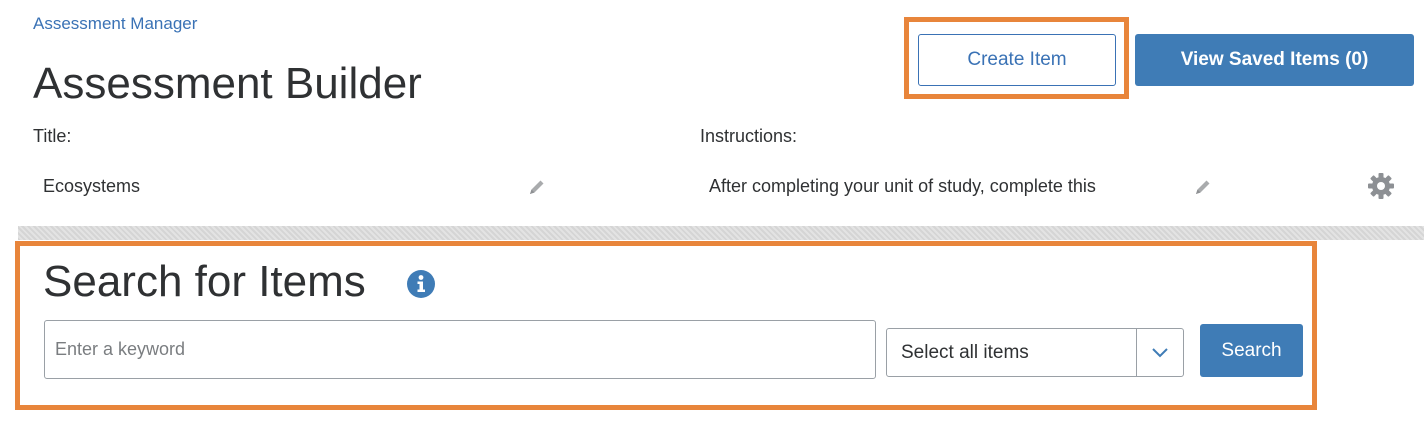 The height and width of the screenshot is (438, 1424). What do you see at coordinates (92, 186) in the screenshot?
I see `title-value: Ecosystems` at bounding box center [92, 186].